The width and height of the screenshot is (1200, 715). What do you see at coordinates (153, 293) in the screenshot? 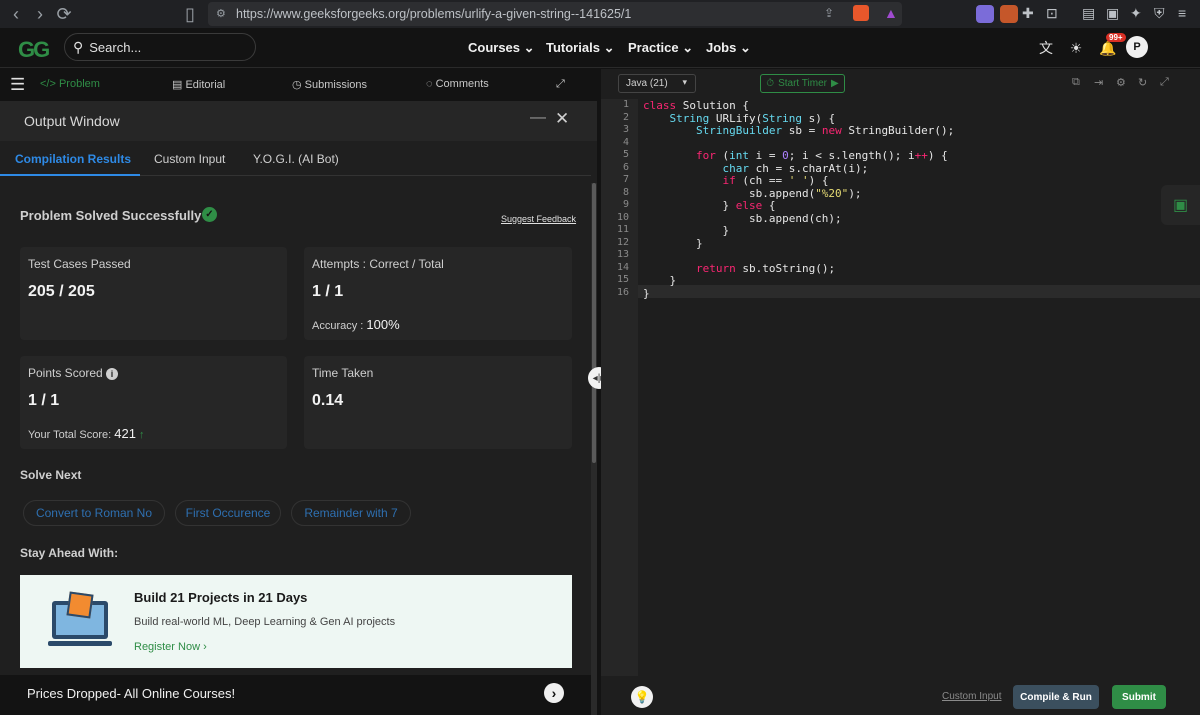
I see `test-cases-card: Test Cases Passed 205 / 205` at bounding box center [153, 293].